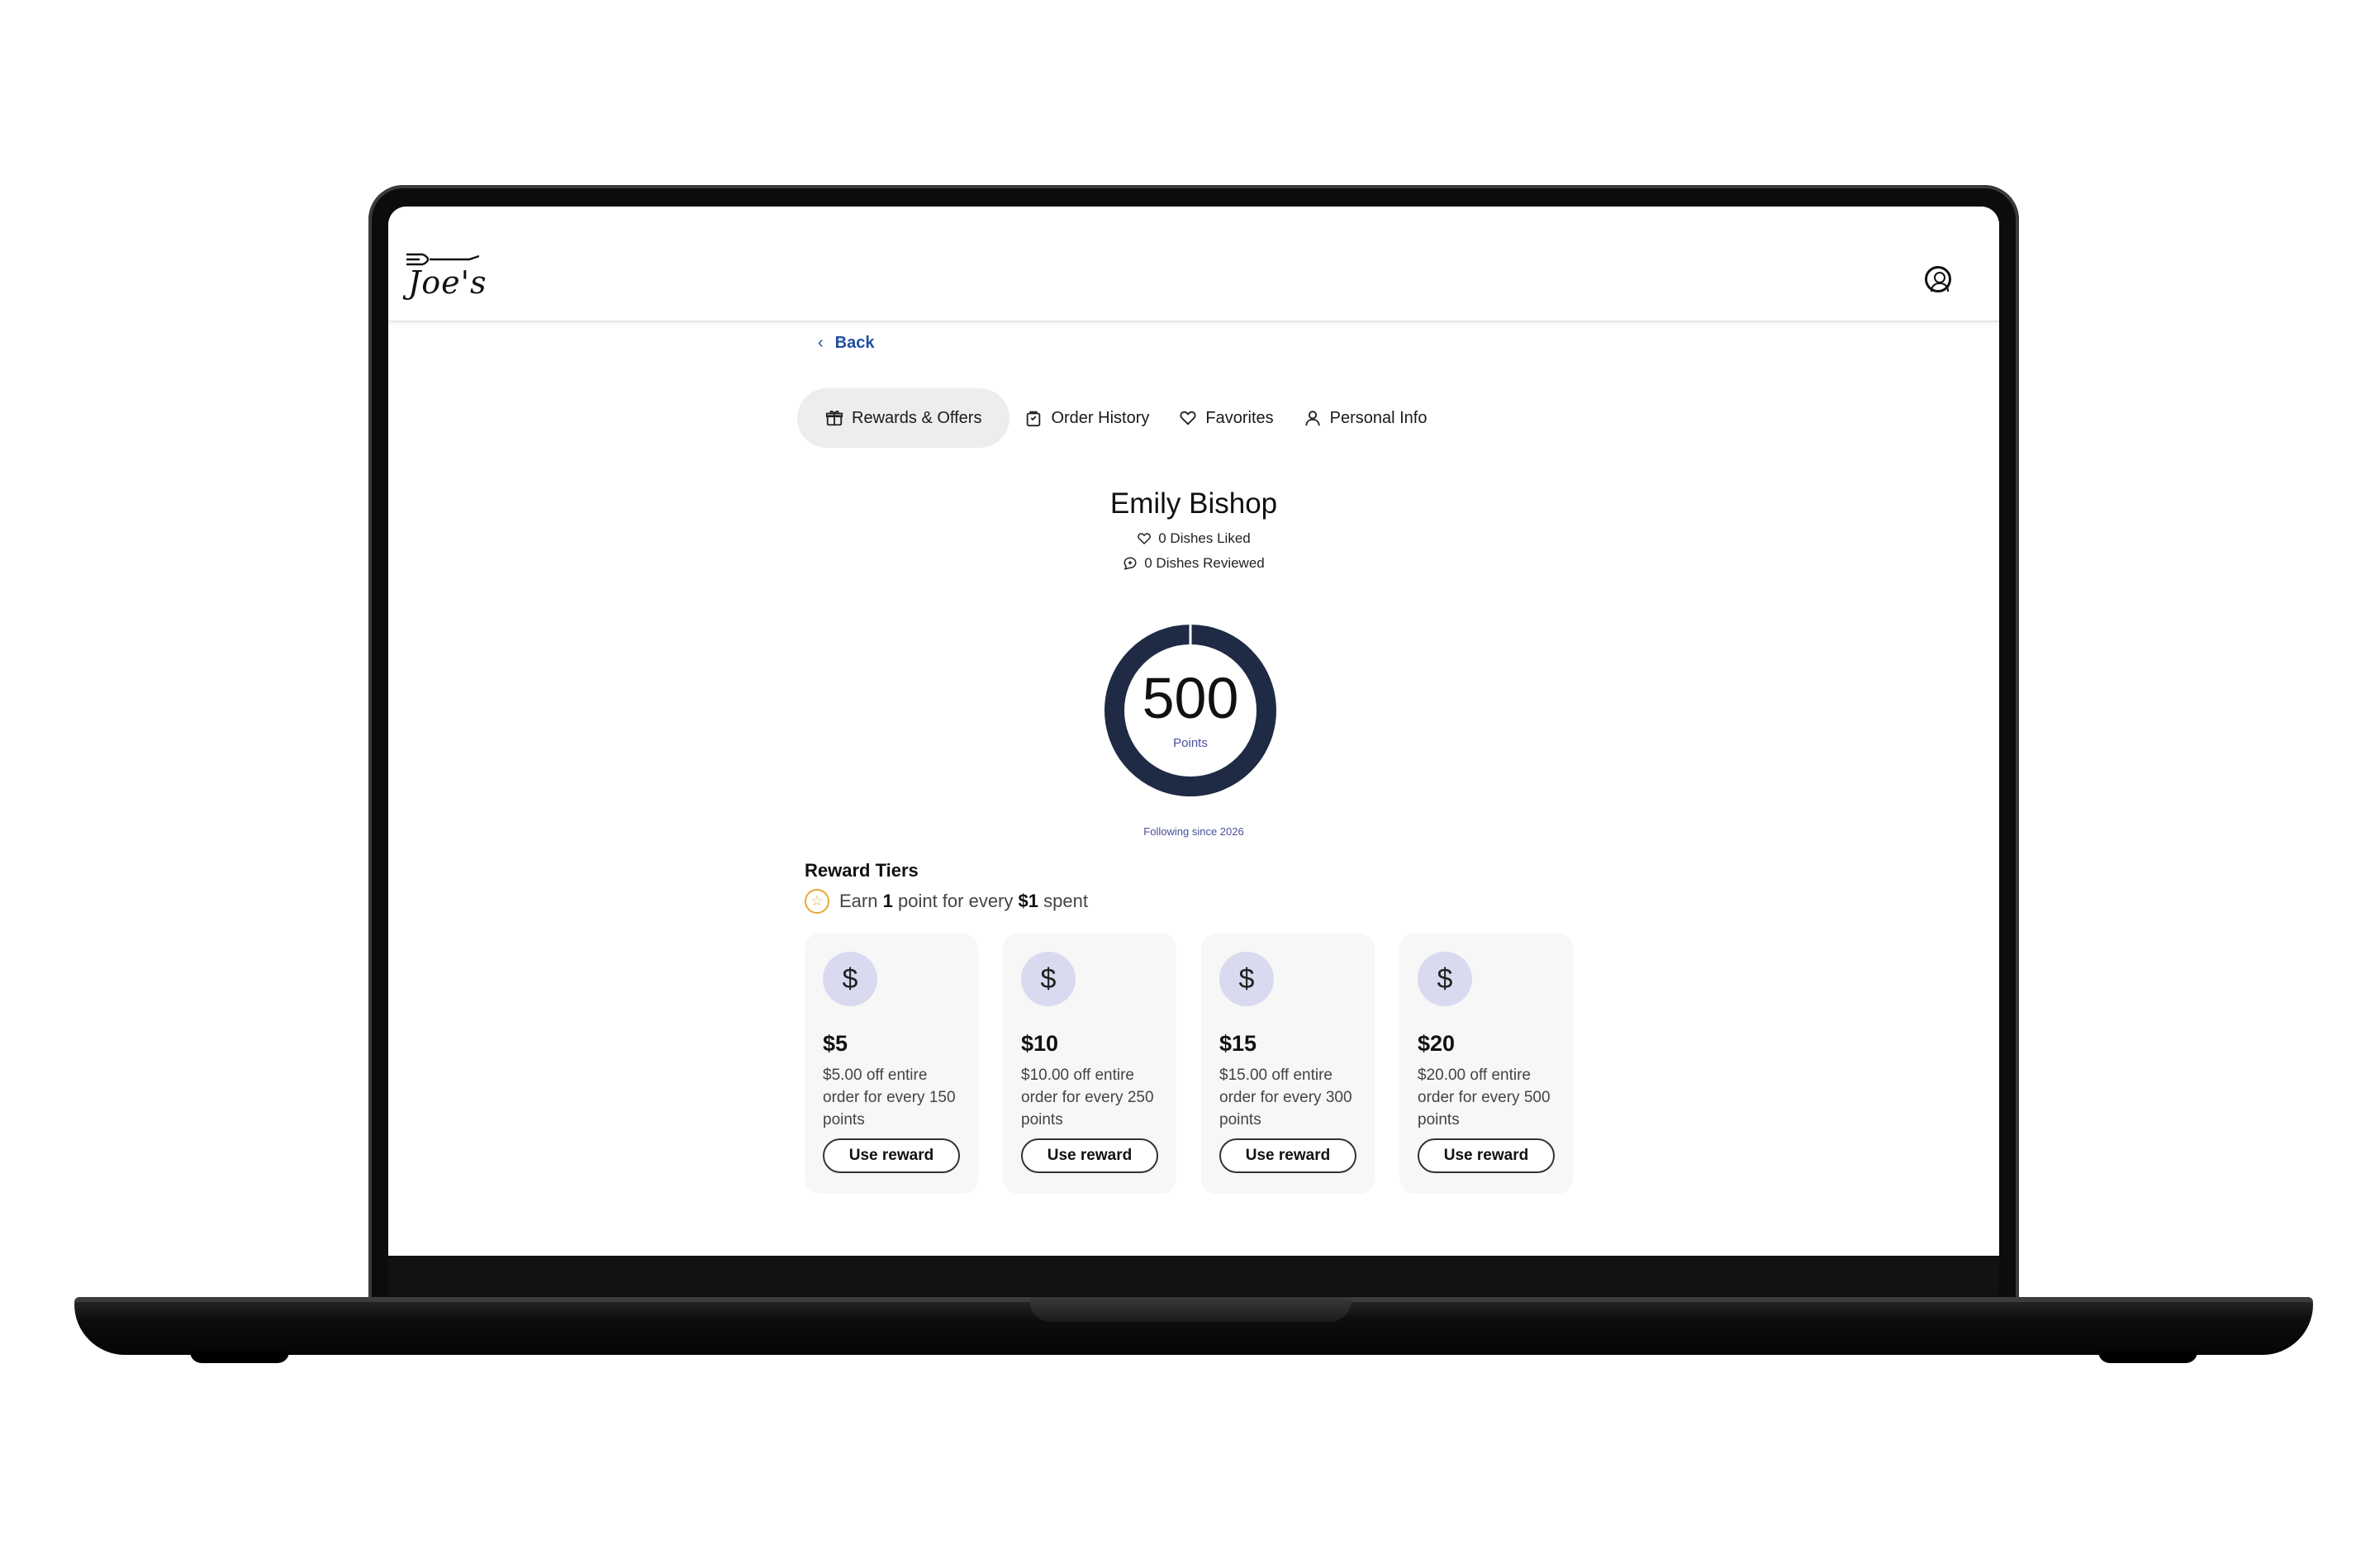 Image resolution: width=2380 pixels, height=1549 pixels. I want to click on tab-label: Personal Info, so click(1378, 417).